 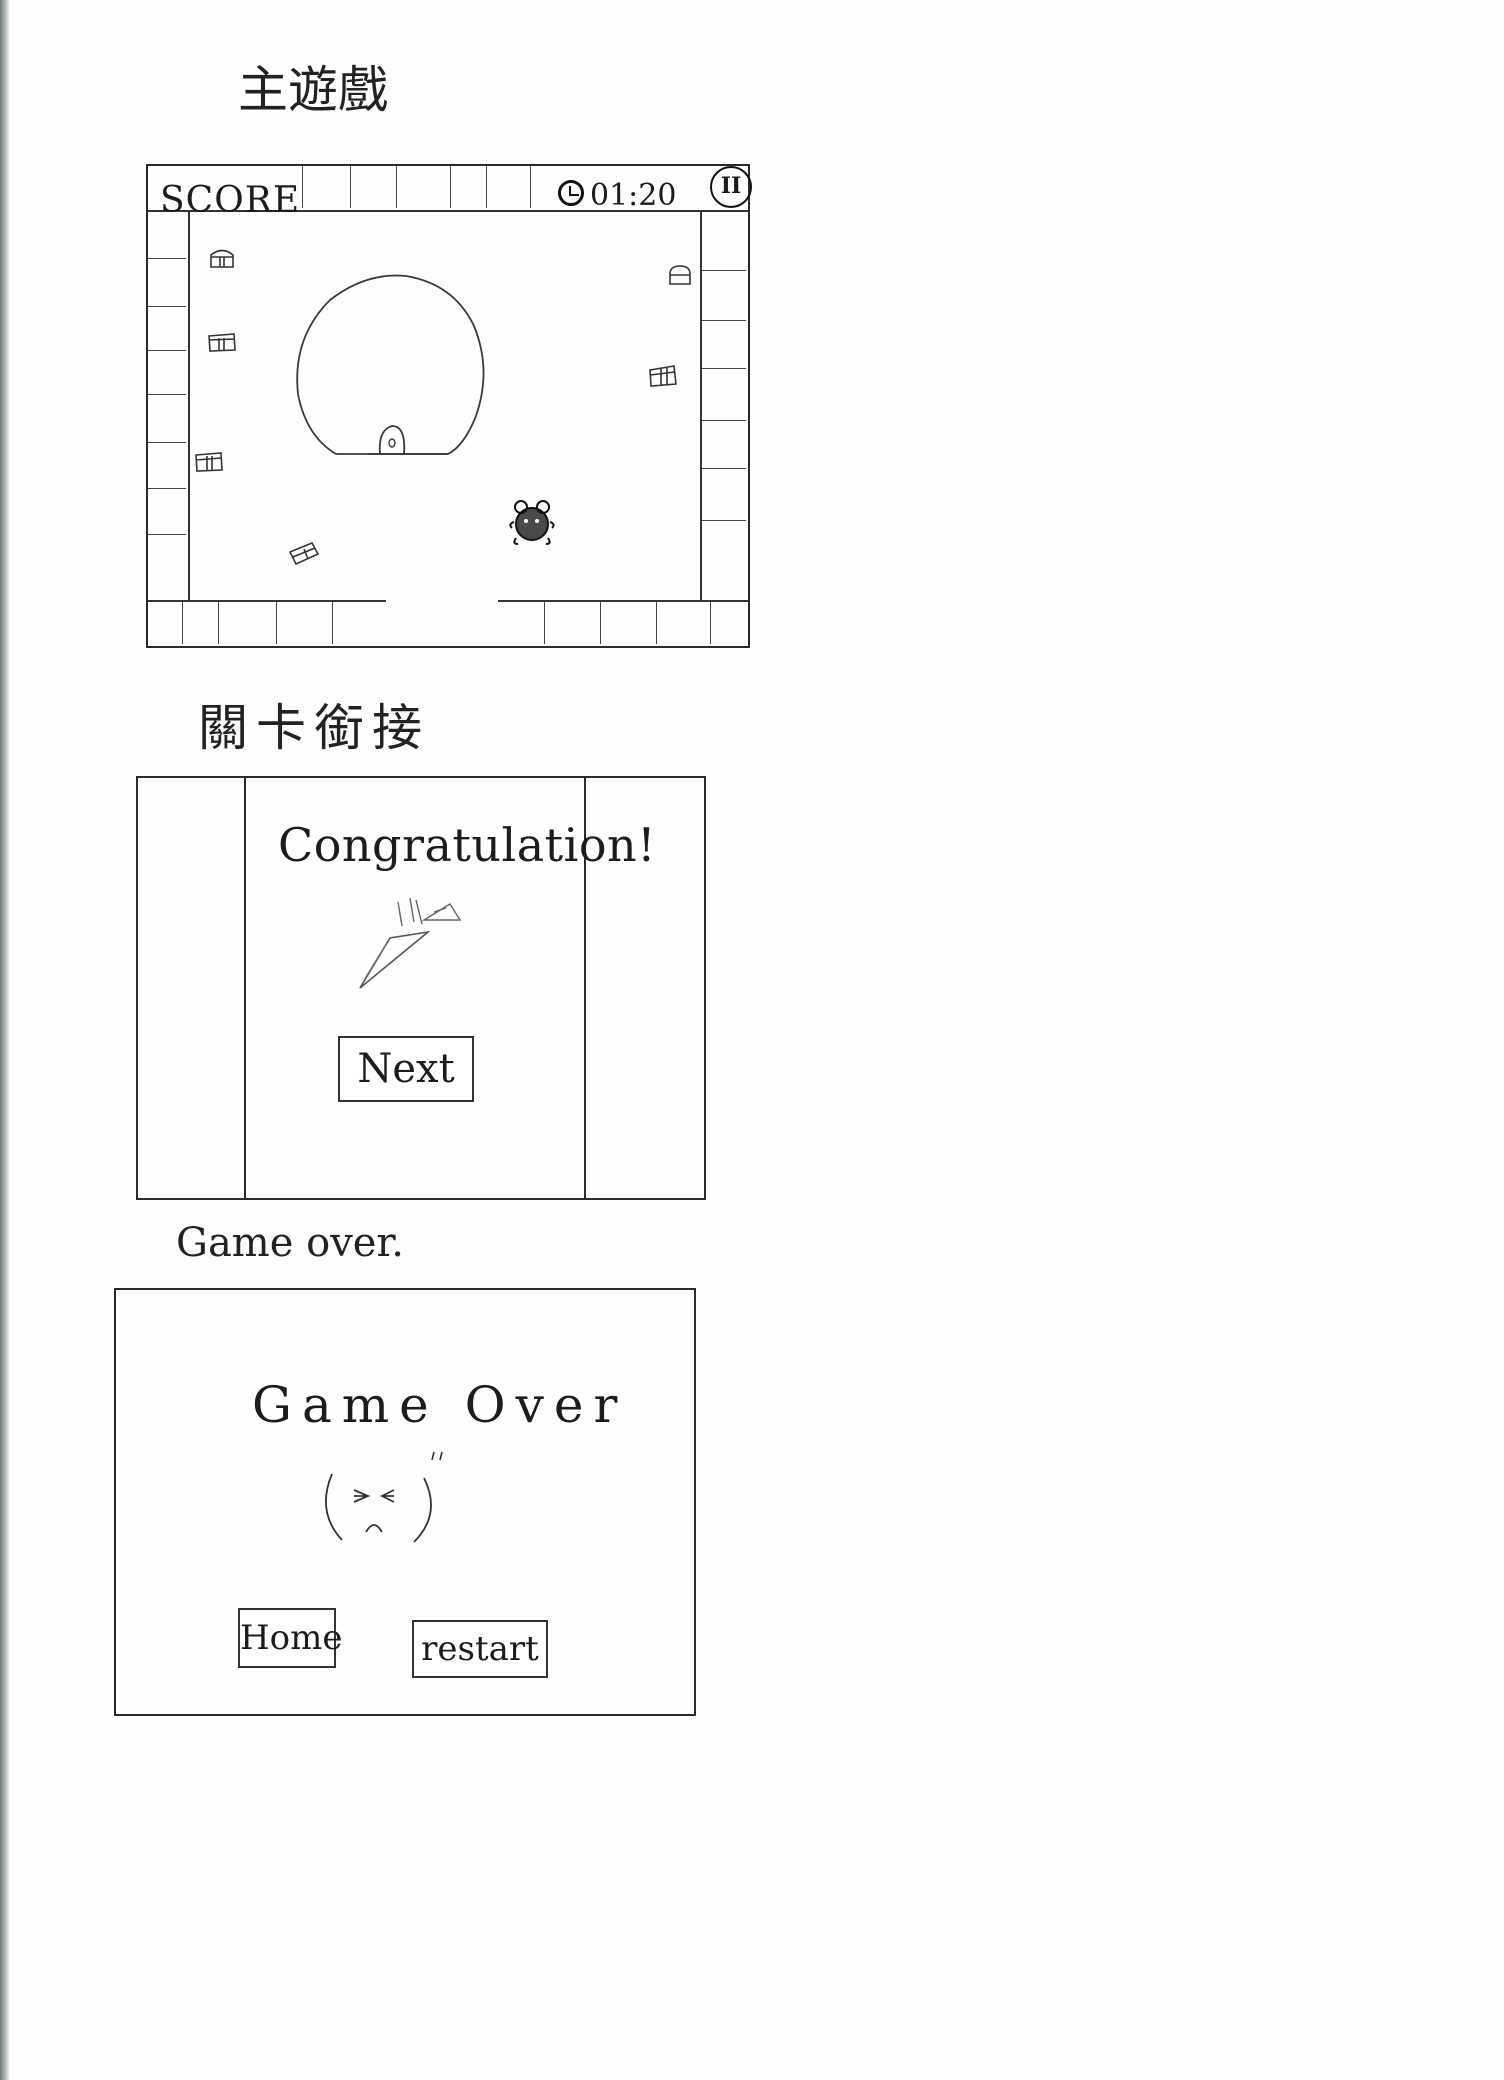 I want to click on player-character-icon, so click(x=532, y=522).